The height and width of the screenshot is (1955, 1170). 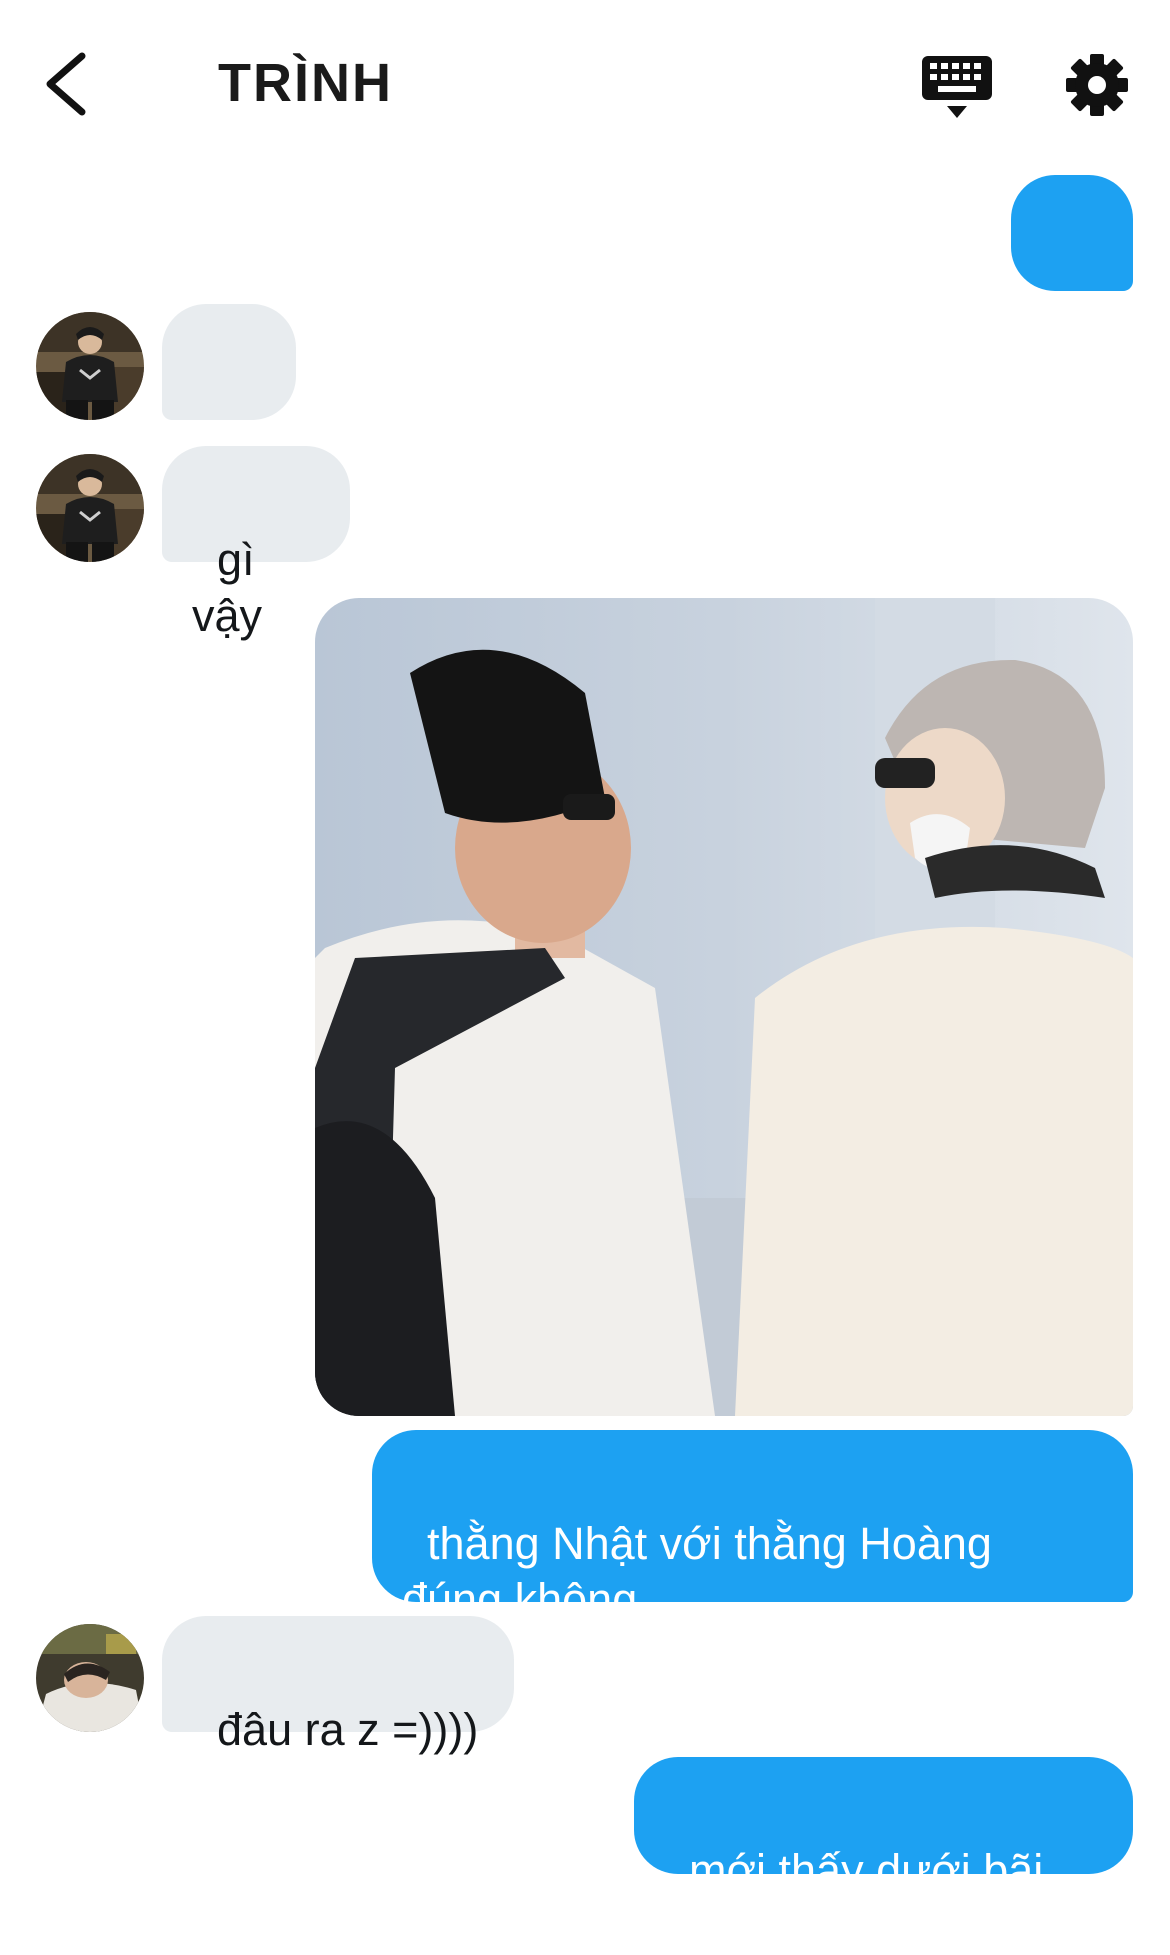 I want to click on message-text: vcl, so click(x=1066, y=344).